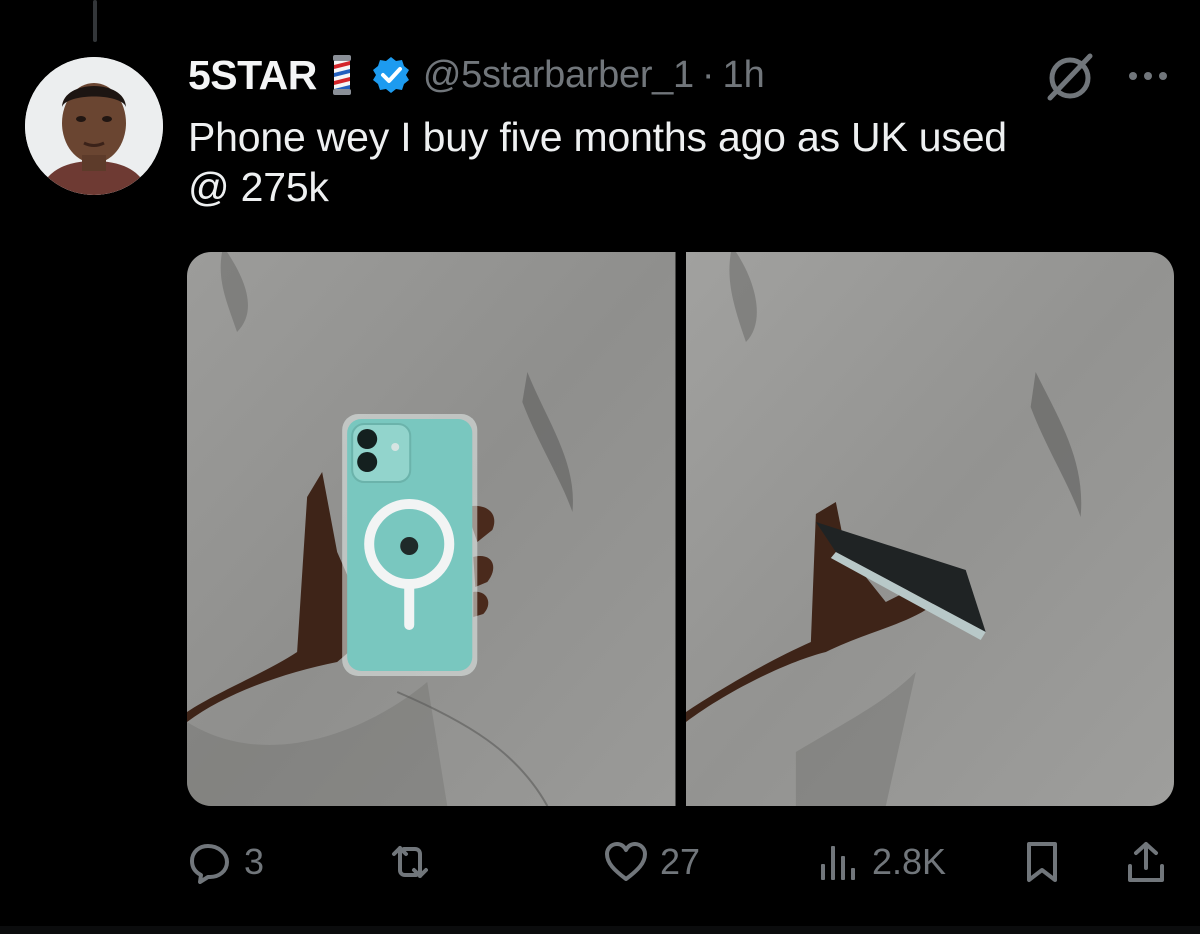 This screenshot has height=934, width=1200. Describe the element at coordinates (626, 861) in the screenshot. I see `heart-icon` at that location.